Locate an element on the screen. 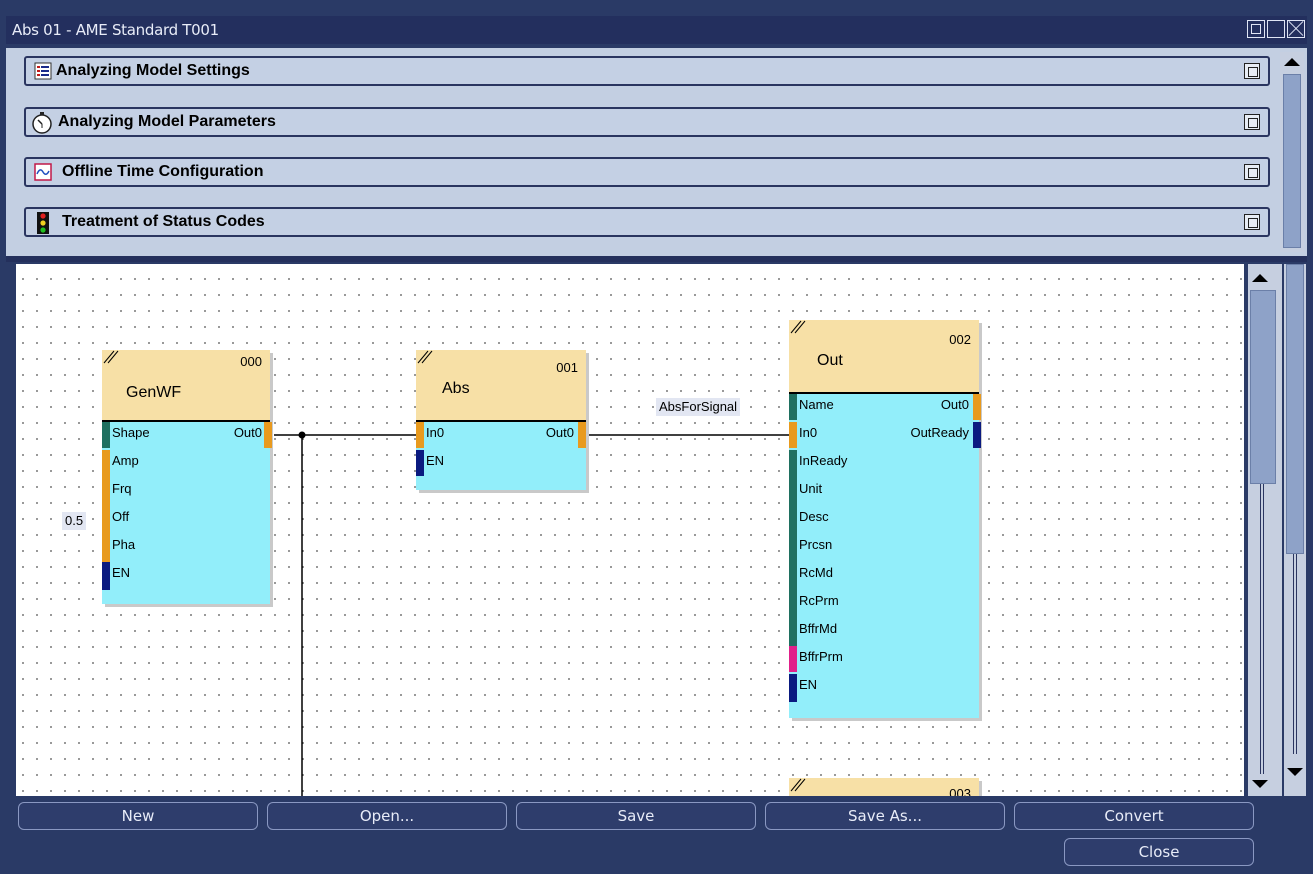  block-genwf: GenWF 000 Shape Amp Frq Off Pha EN Out0 is located at coordinates (187, 477).